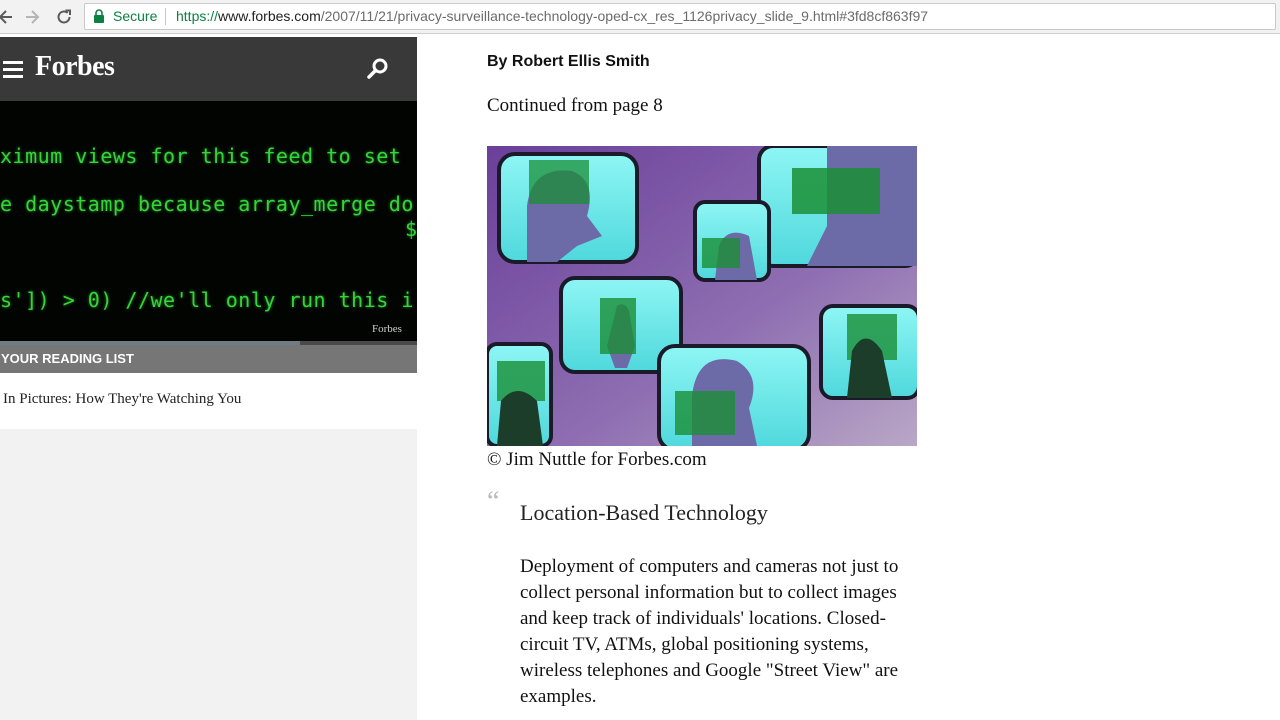 The width and height of the screenshot is (1280, 720). I want to click on code-line: ximum views for this feed to set, so click(201, 156).